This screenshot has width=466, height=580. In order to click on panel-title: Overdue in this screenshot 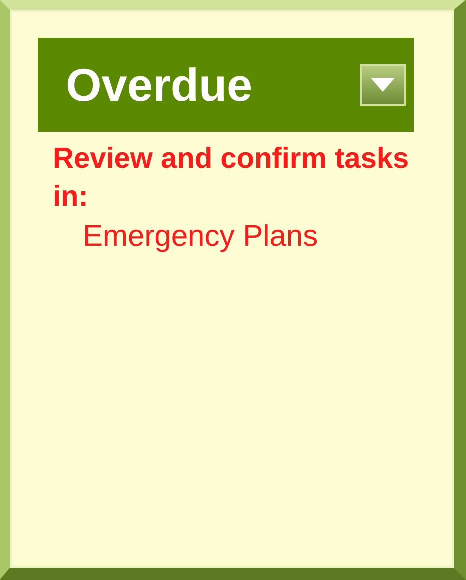, I will do `click(159, 85)`.